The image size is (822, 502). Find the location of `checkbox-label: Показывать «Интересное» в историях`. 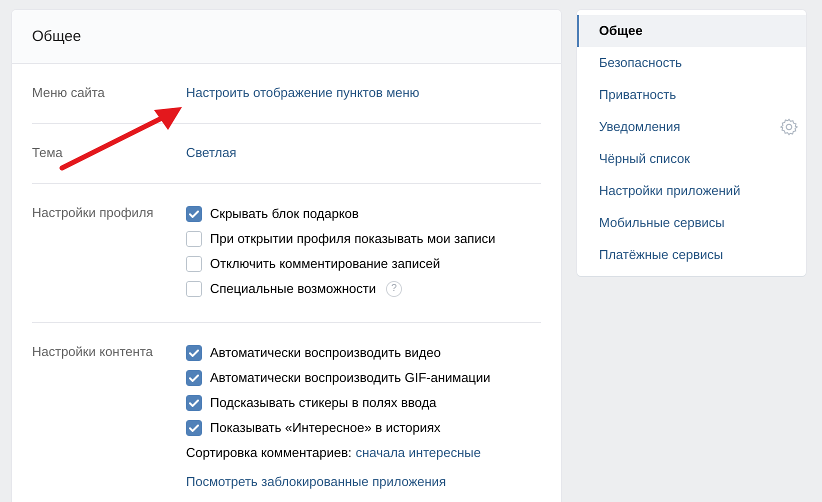

checkbox-label: Показывать «Интересное» в историях is located at coordinates (325, 427).